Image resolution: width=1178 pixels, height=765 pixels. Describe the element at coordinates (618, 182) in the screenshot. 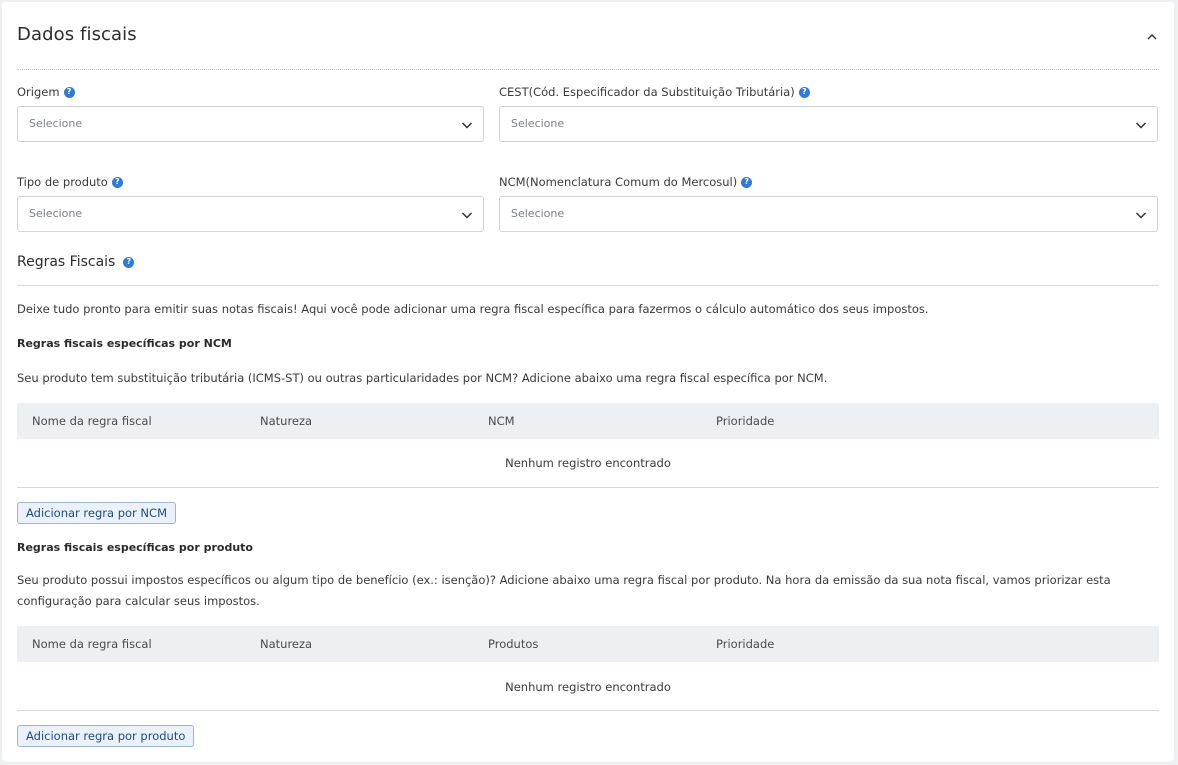

I see `ncm-label: NCM(Nomenclatura Comum do Mercosul)` at that location.